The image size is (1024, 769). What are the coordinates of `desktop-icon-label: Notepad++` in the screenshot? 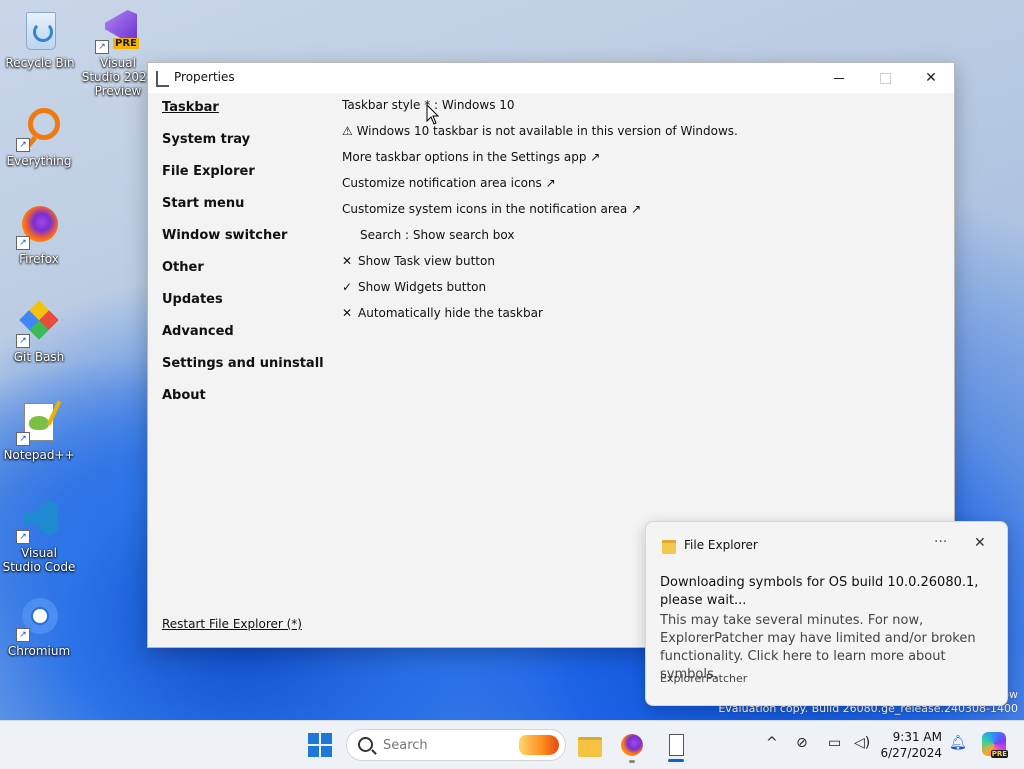 It's located at (39, 455).